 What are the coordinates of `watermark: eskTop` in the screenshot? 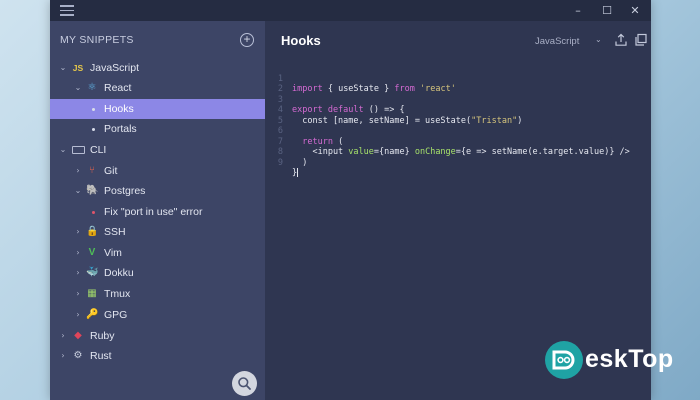 It's located at (620, 361).